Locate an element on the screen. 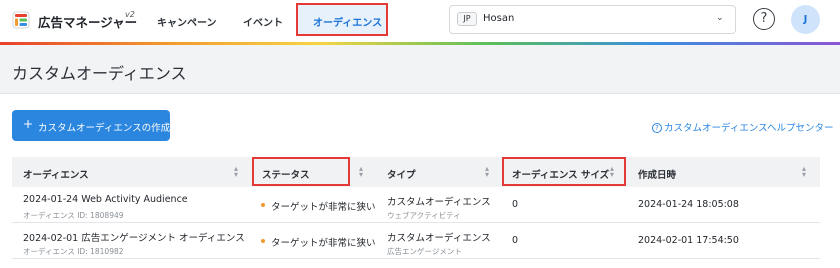  audience-subtype: ウェブアクティビティ is located at coordinates (424, 215).